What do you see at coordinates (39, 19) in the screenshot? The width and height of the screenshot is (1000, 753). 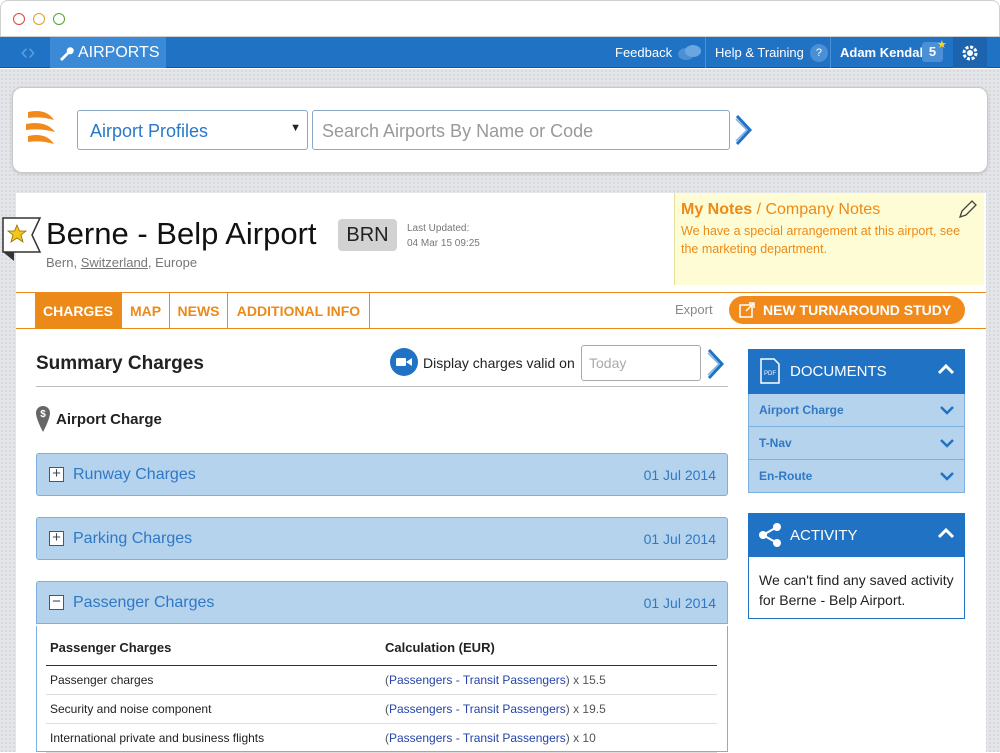 I see `minimize-window-icon` at bounding box center [39, 19].